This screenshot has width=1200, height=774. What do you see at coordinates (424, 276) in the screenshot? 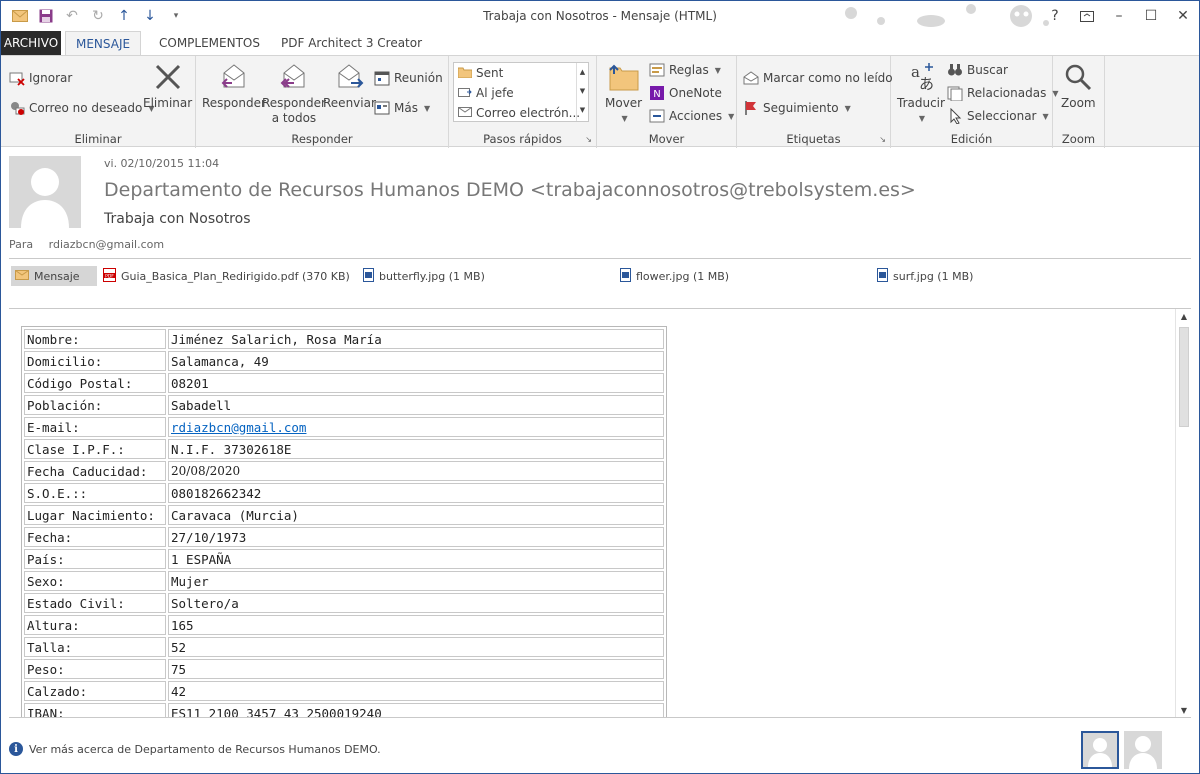
I see `attachment-butterfly: butterfly.jpg (1 MB)` at bounding box center [424, 276].